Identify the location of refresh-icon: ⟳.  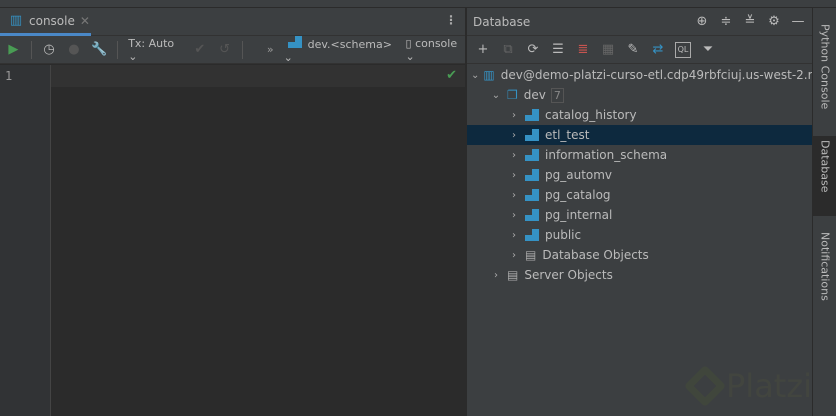
(533, 50).